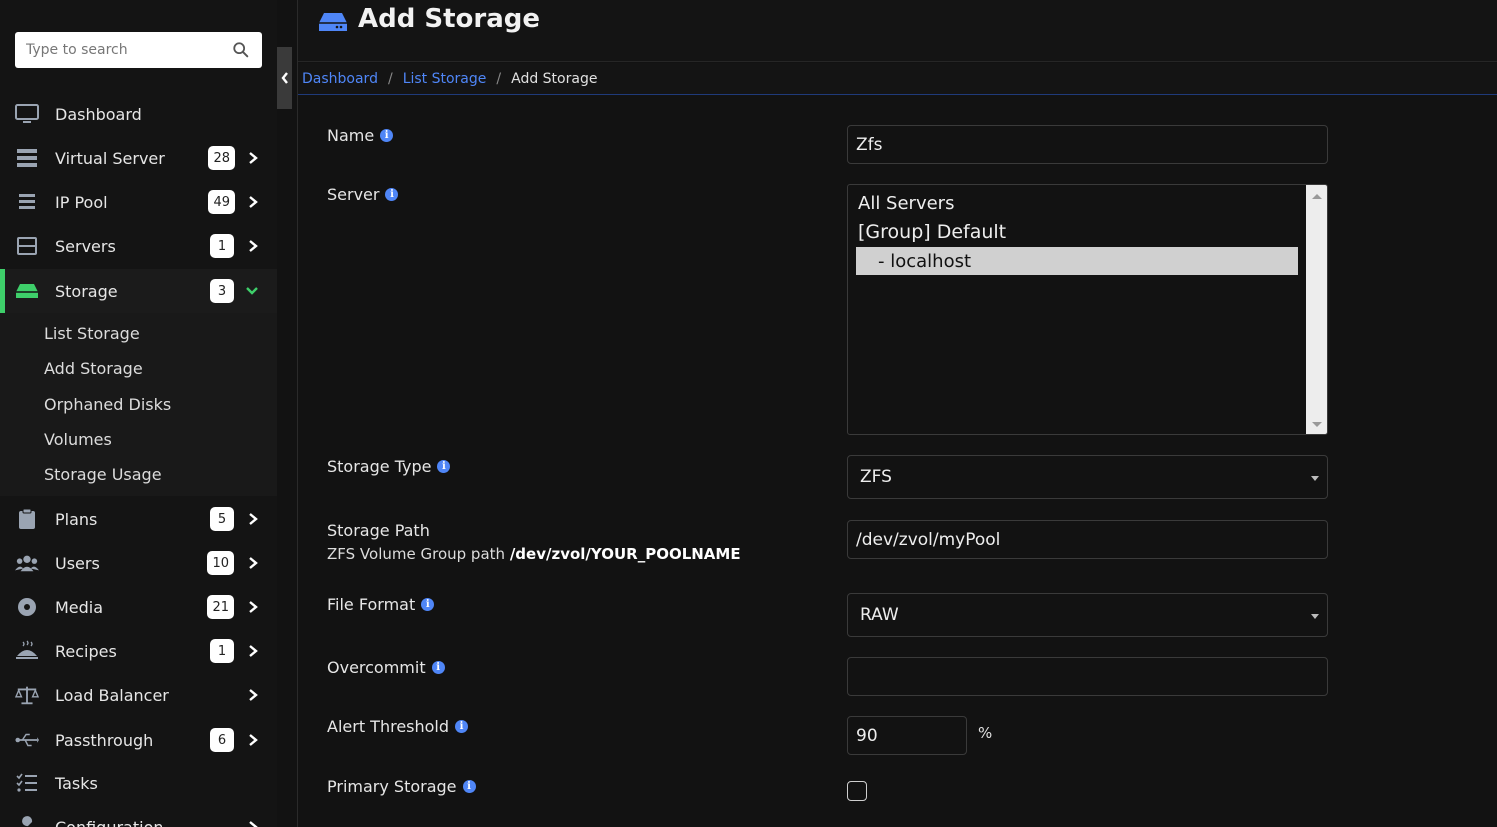  I want to click on sidebar-item-virtual-server: Virtual Server 28, so click(138, 158).